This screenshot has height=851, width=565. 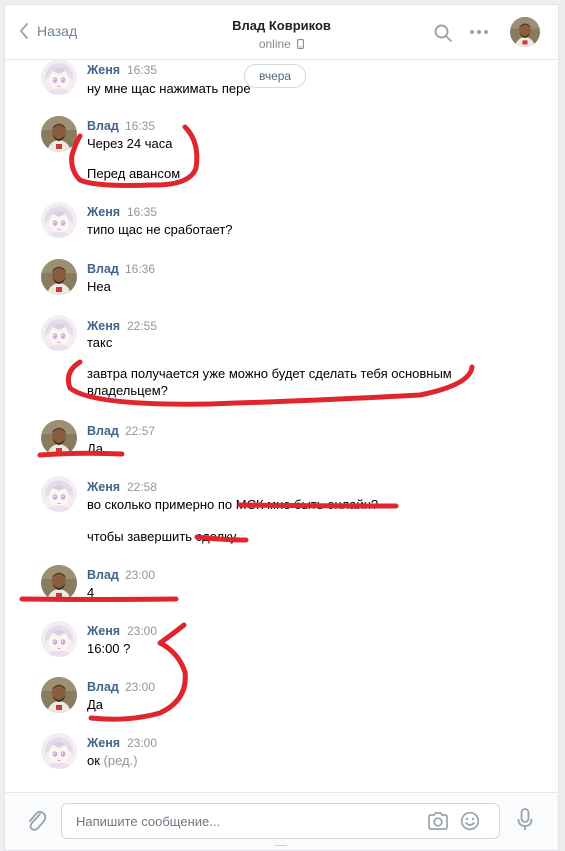 I want to click on message-time: 22:55, so click(x=142, y=326).